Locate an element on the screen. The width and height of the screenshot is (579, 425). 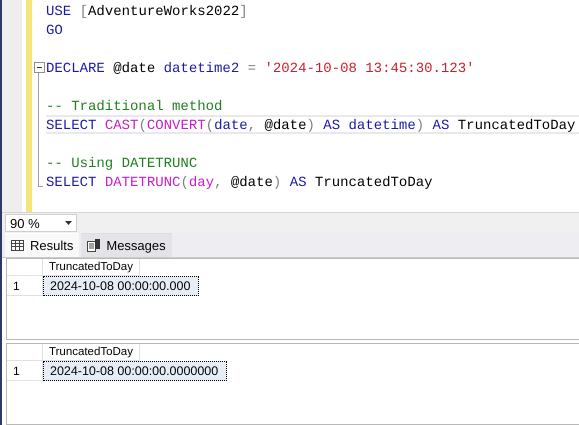
code-line: SELECT CAST(CONVERT(date, @date) AS datetime) AS TruncatedToDay is located at coordinates (312, 124).